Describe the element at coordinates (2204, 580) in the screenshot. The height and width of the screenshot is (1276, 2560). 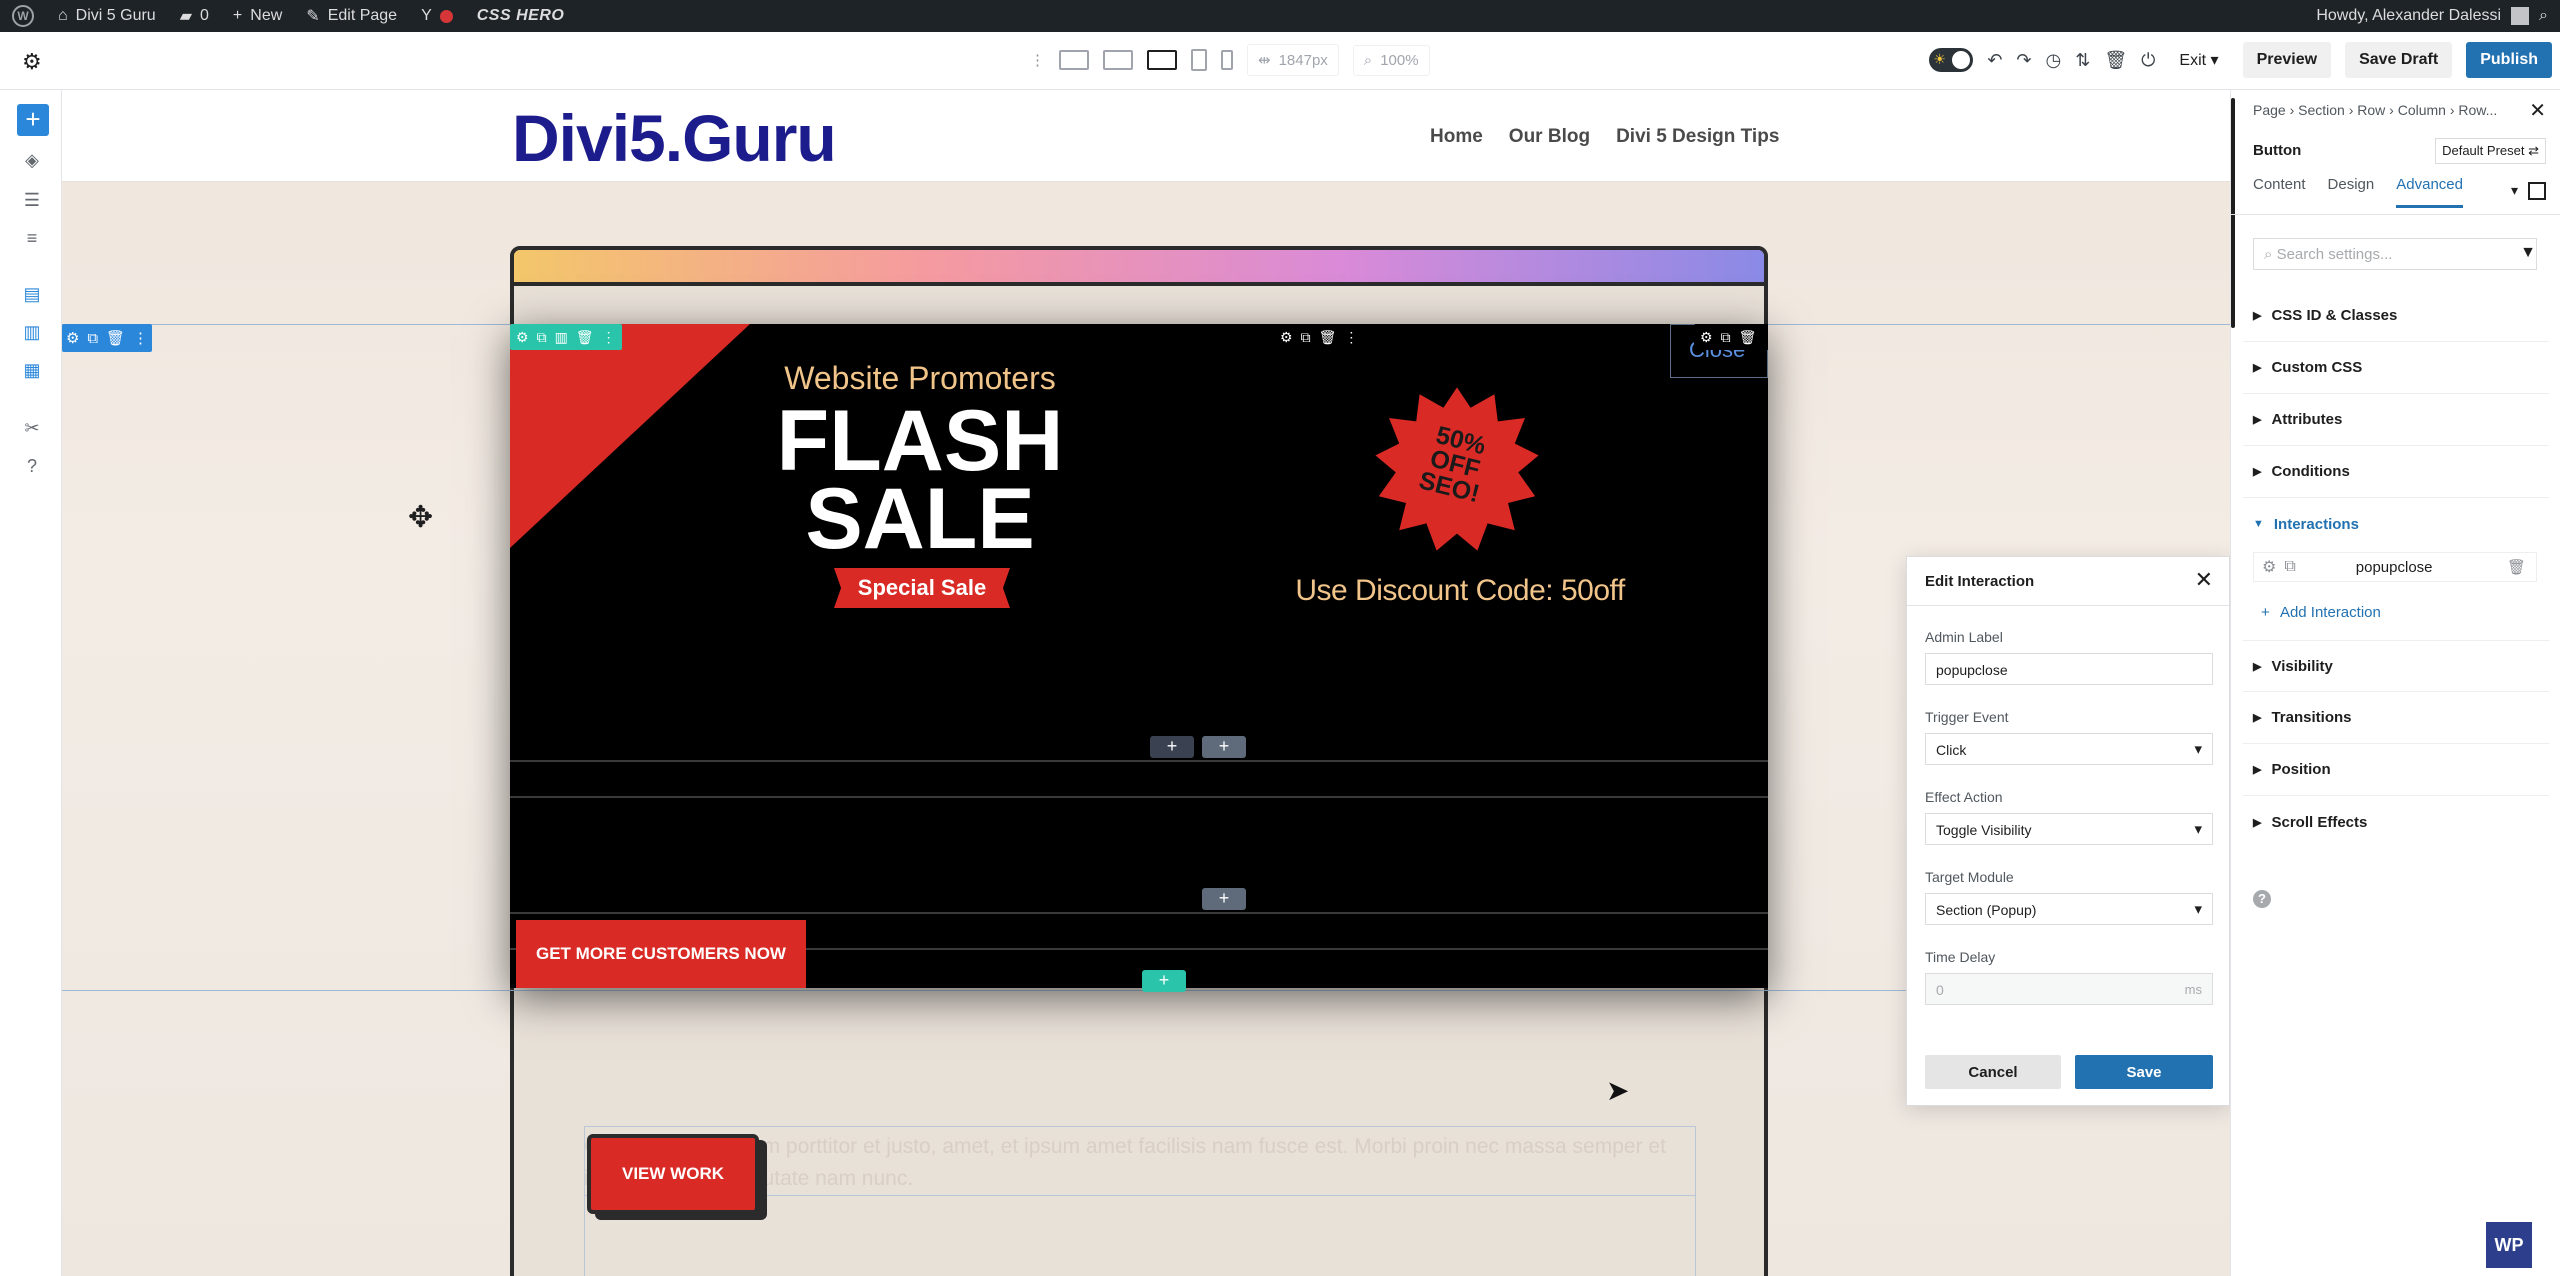
I see `close-icon: ✕` at that location.